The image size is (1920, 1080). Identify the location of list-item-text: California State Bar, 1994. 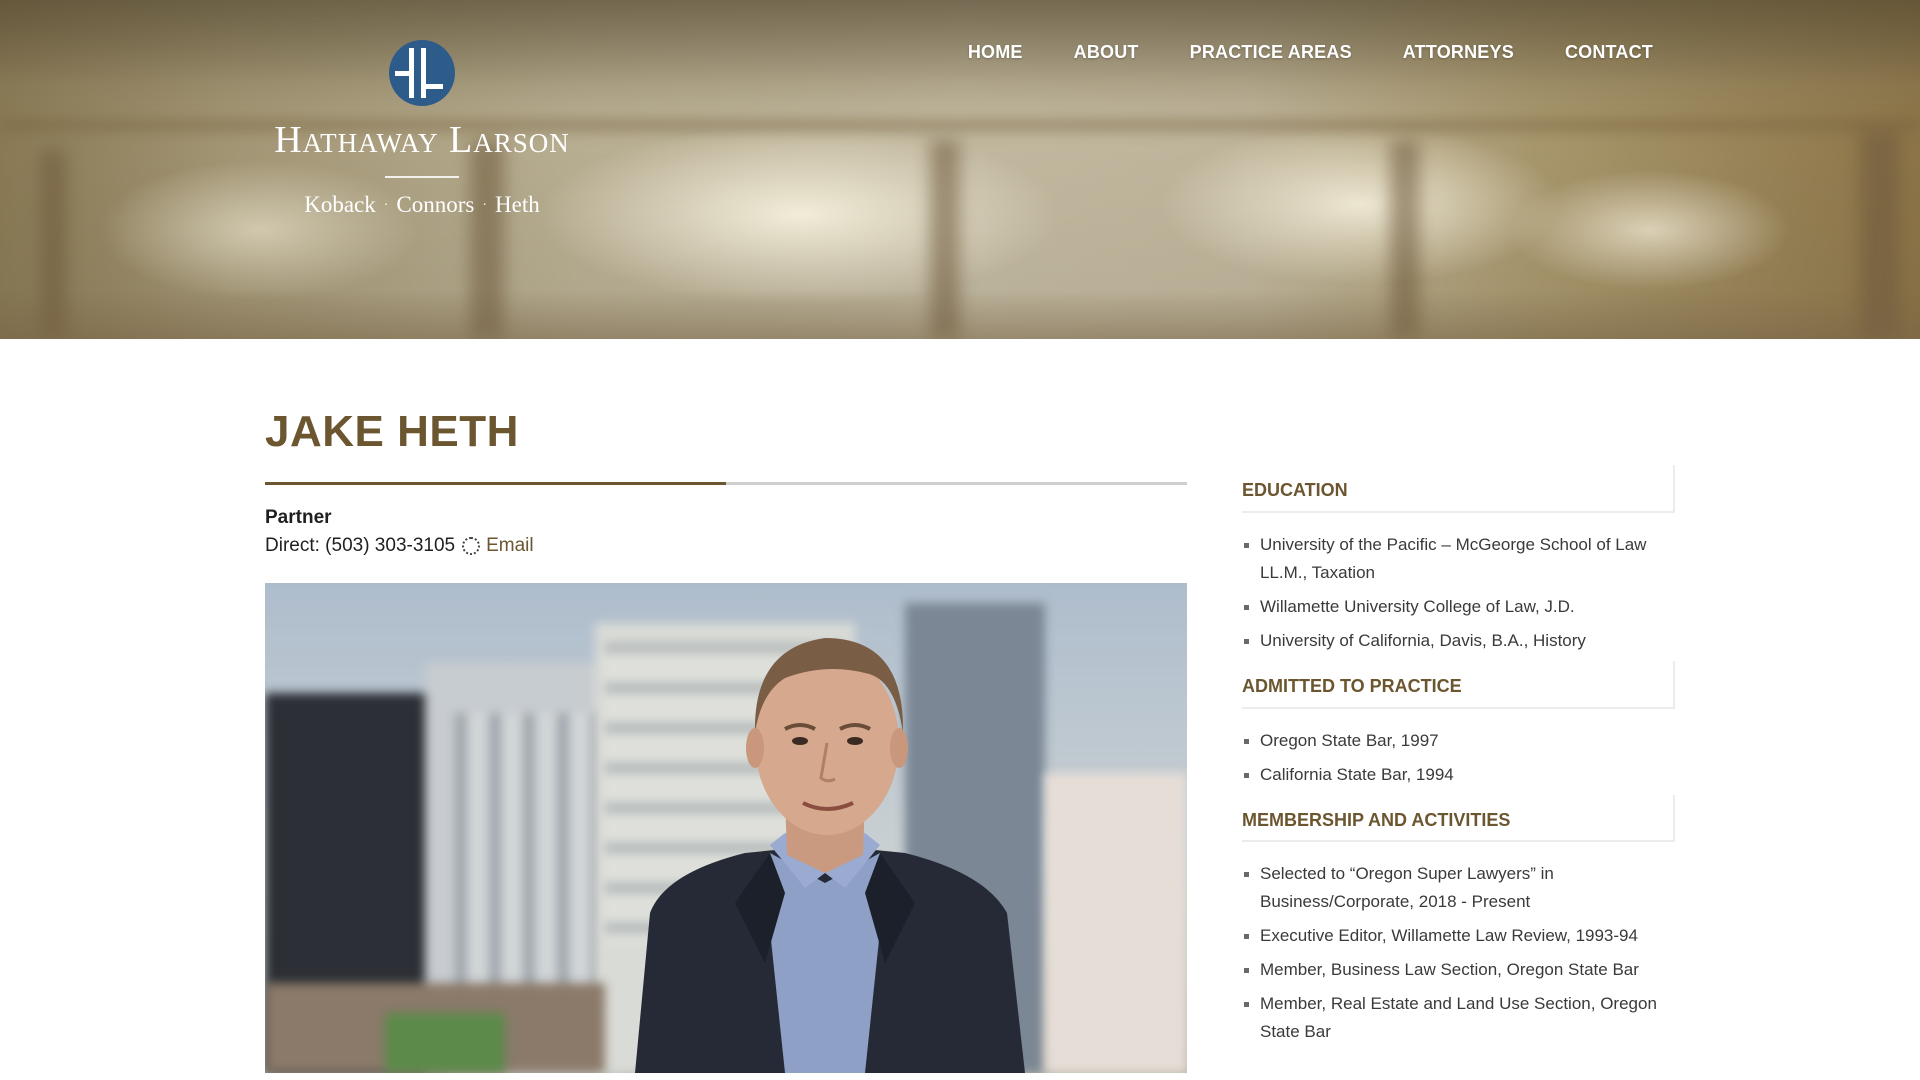
(1357, 774).